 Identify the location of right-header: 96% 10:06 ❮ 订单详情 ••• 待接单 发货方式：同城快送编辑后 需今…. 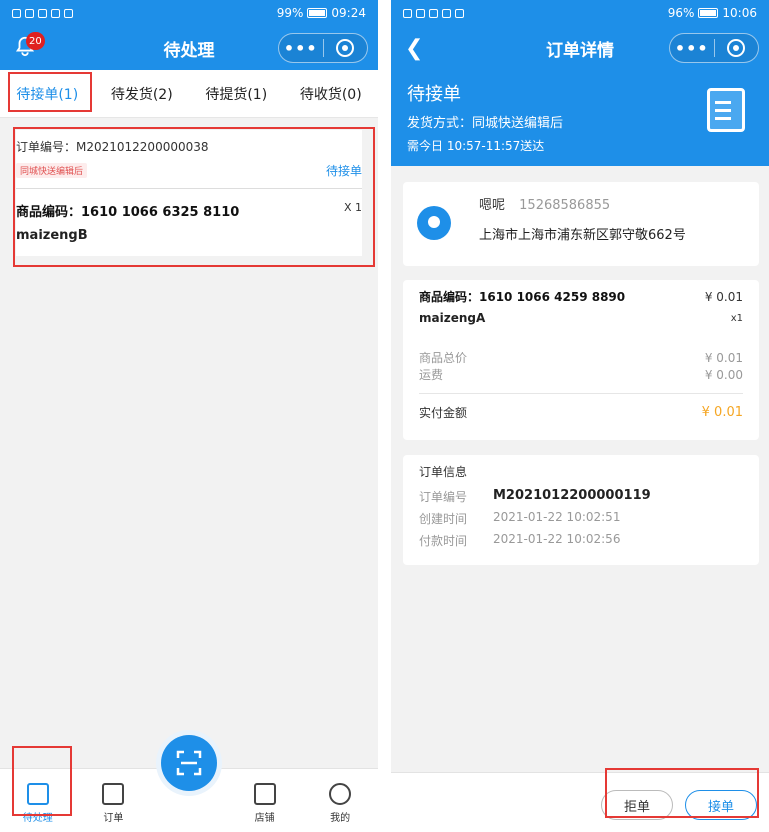
(580, 83).